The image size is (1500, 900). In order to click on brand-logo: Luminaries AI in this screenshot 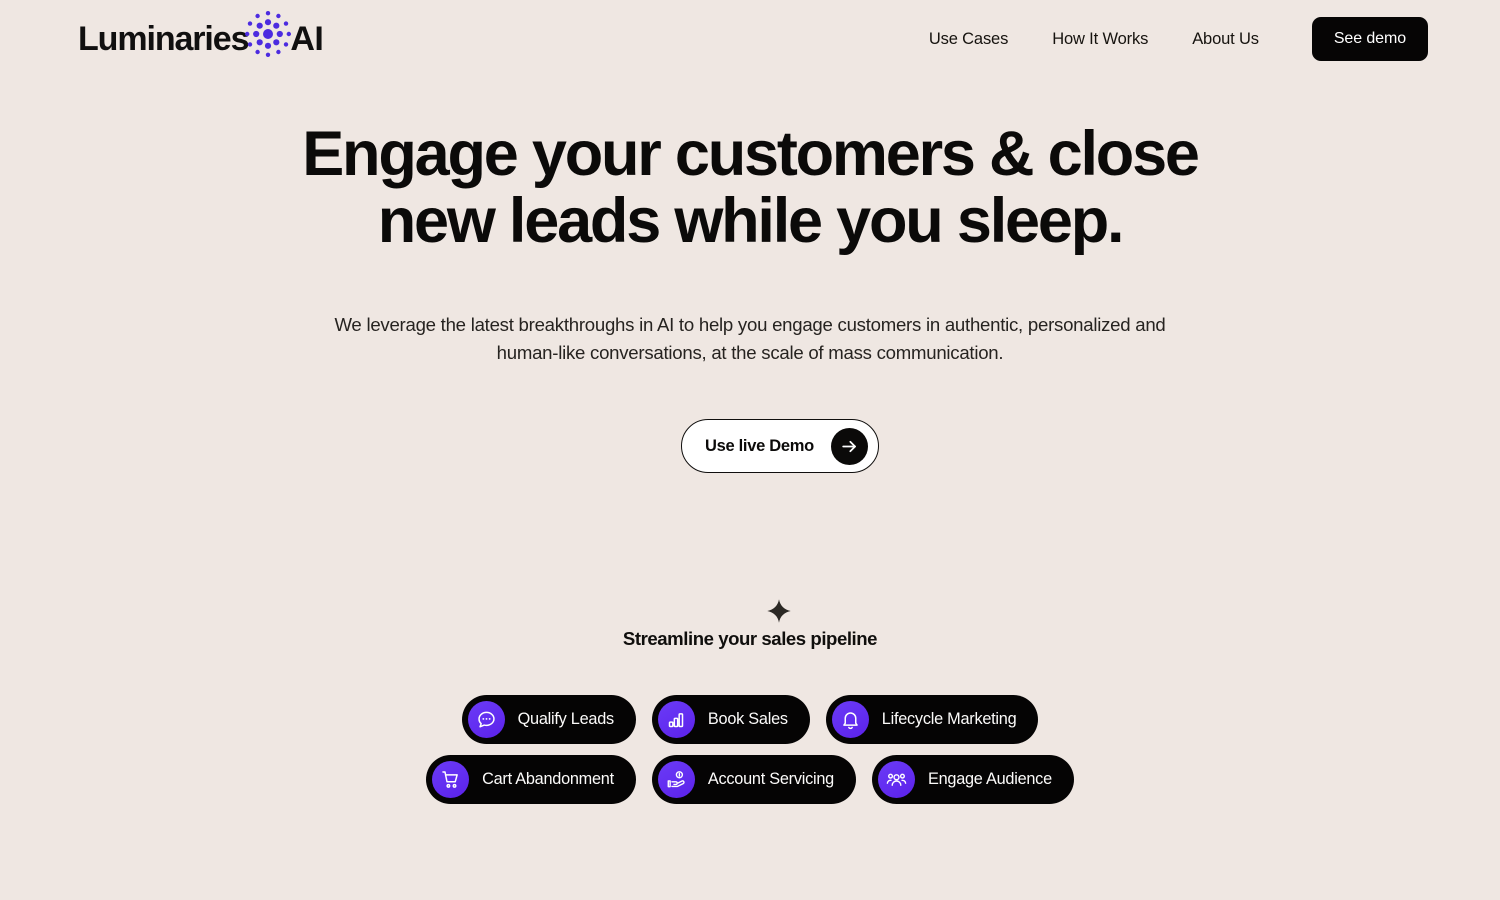, I will do `click(201, 39)`.